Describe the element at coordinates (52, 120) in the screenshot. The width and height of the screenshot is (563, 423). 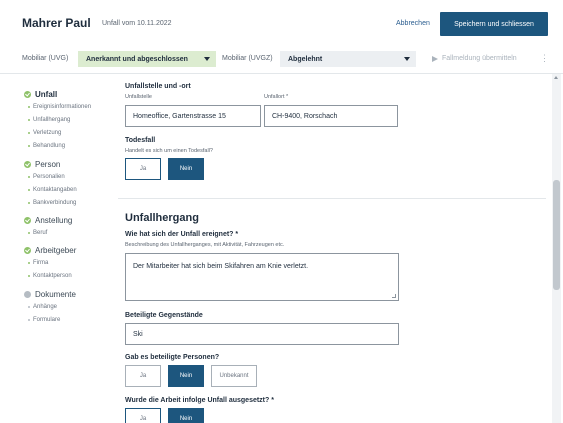
I see `sidebar-item-label: Unfallhergang` at that location.